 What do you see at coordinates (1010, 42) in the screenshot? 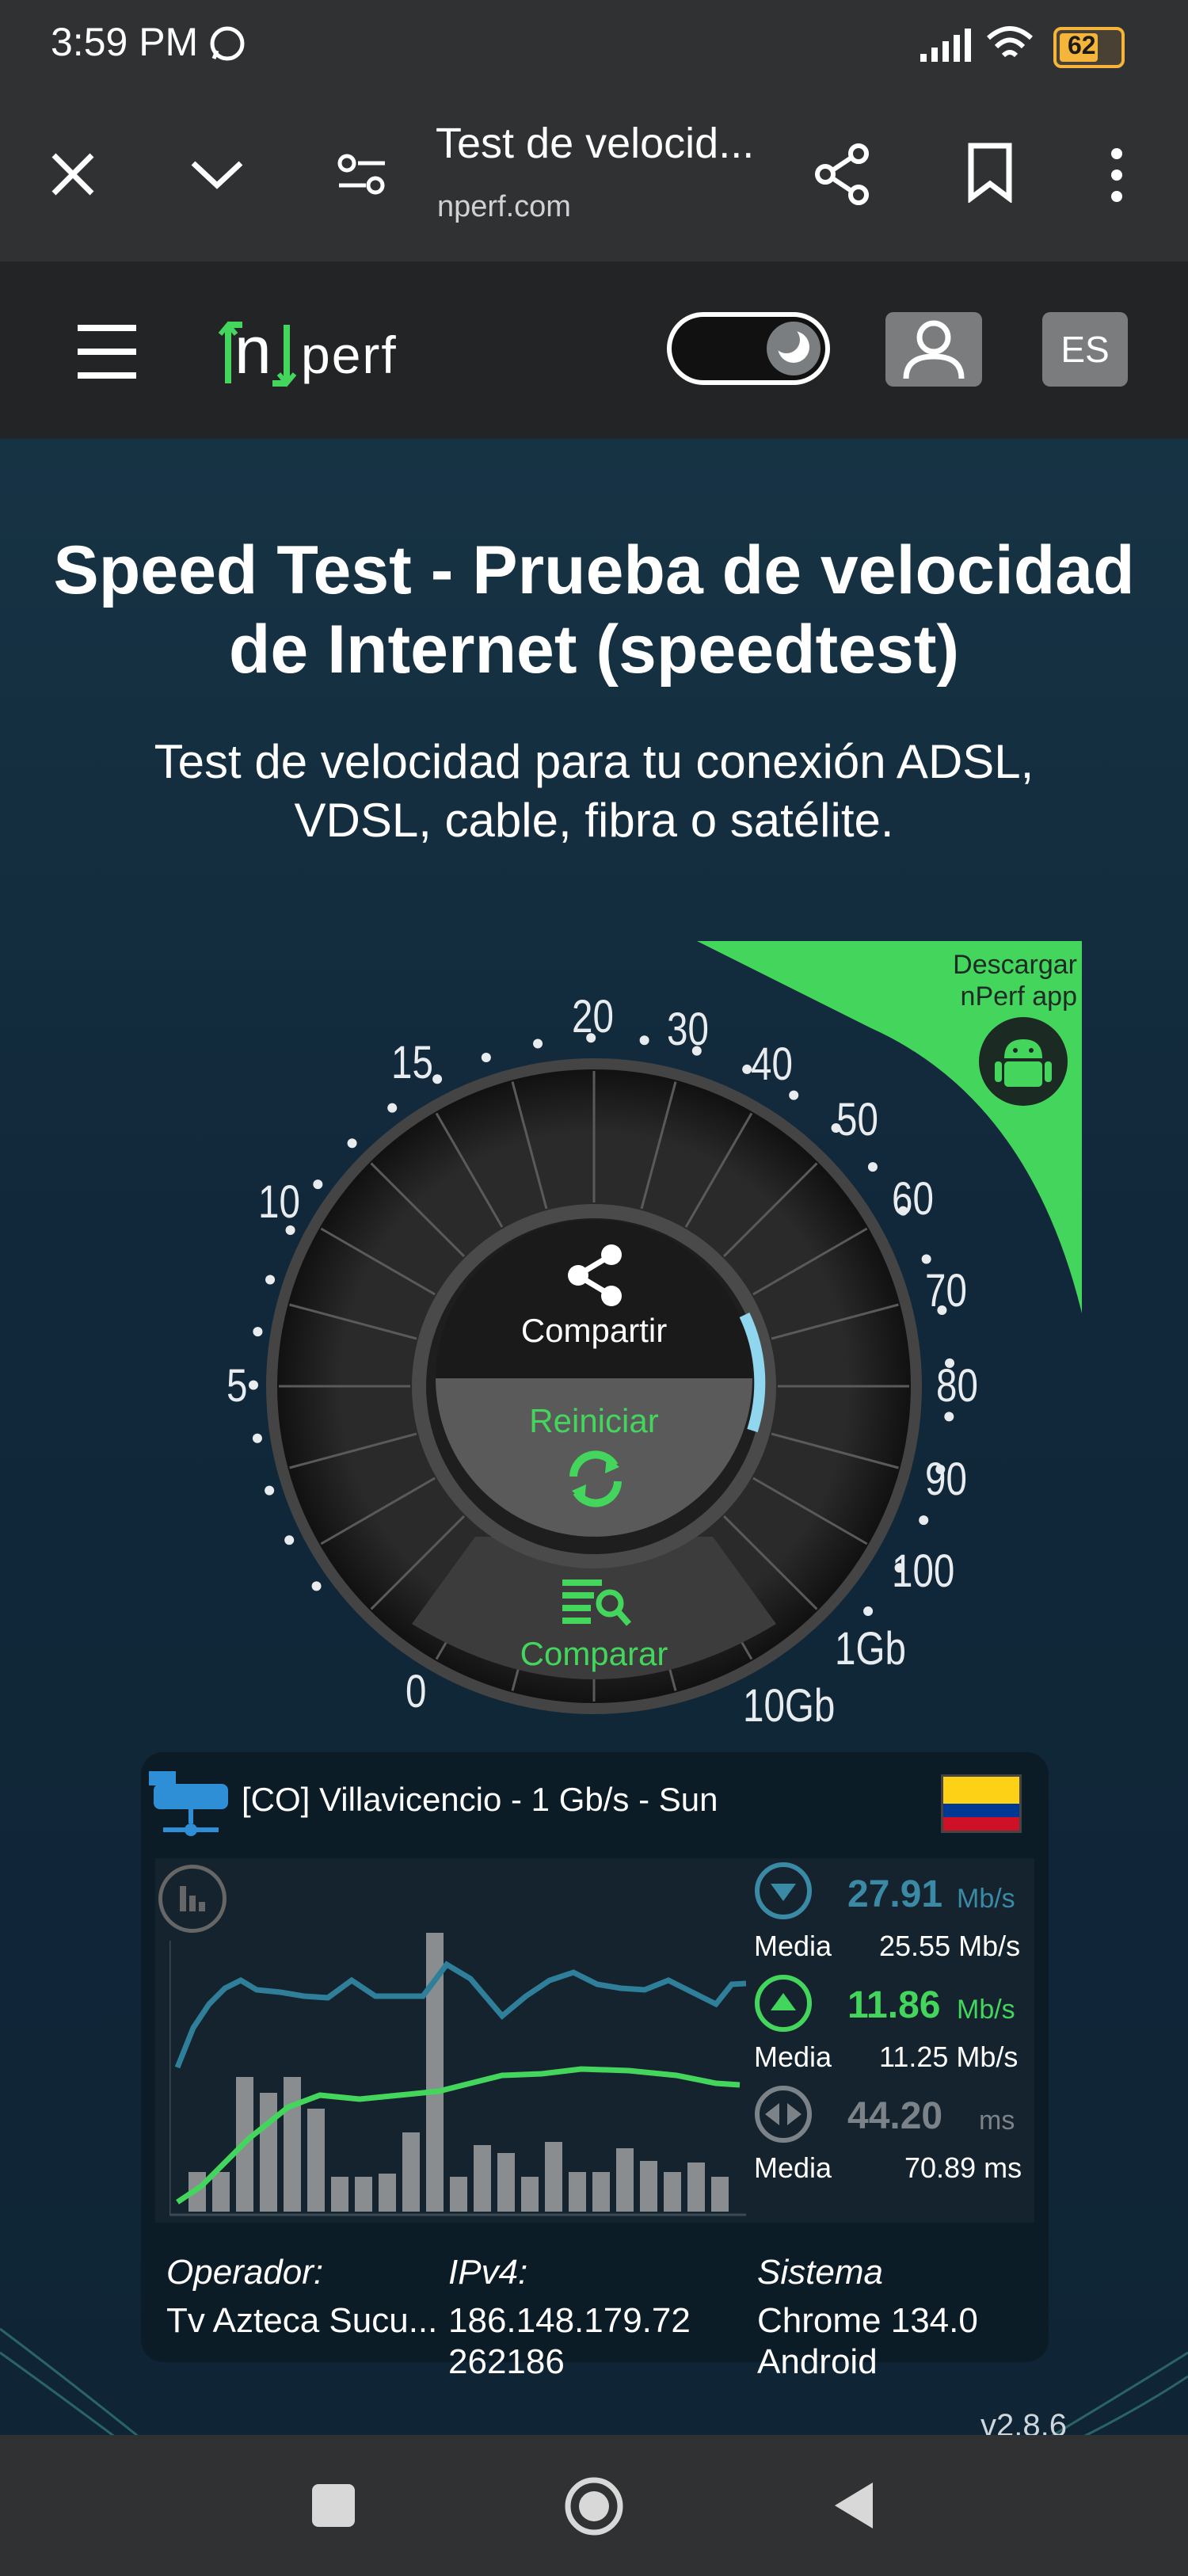
I see `wifi-icon` at bounding box center [1010, 42].